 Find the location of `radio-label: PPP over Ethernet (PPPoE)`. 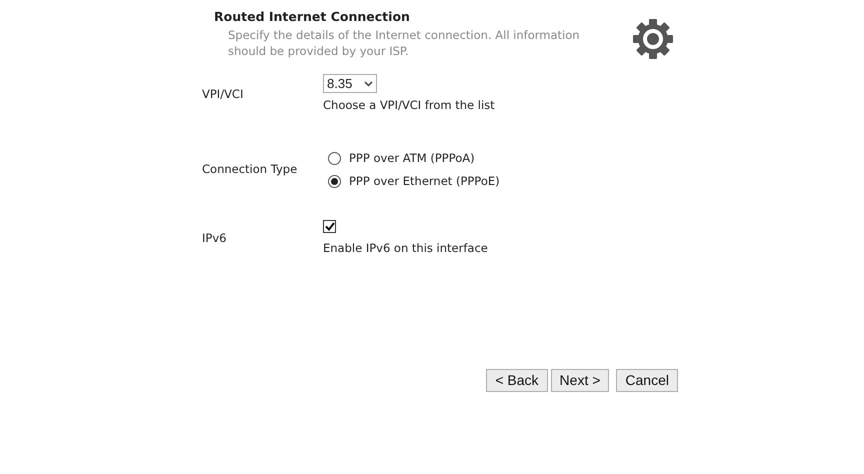

radio-label: PPP over Ethernet (PPPoE) is located at coordinates (424, 181).